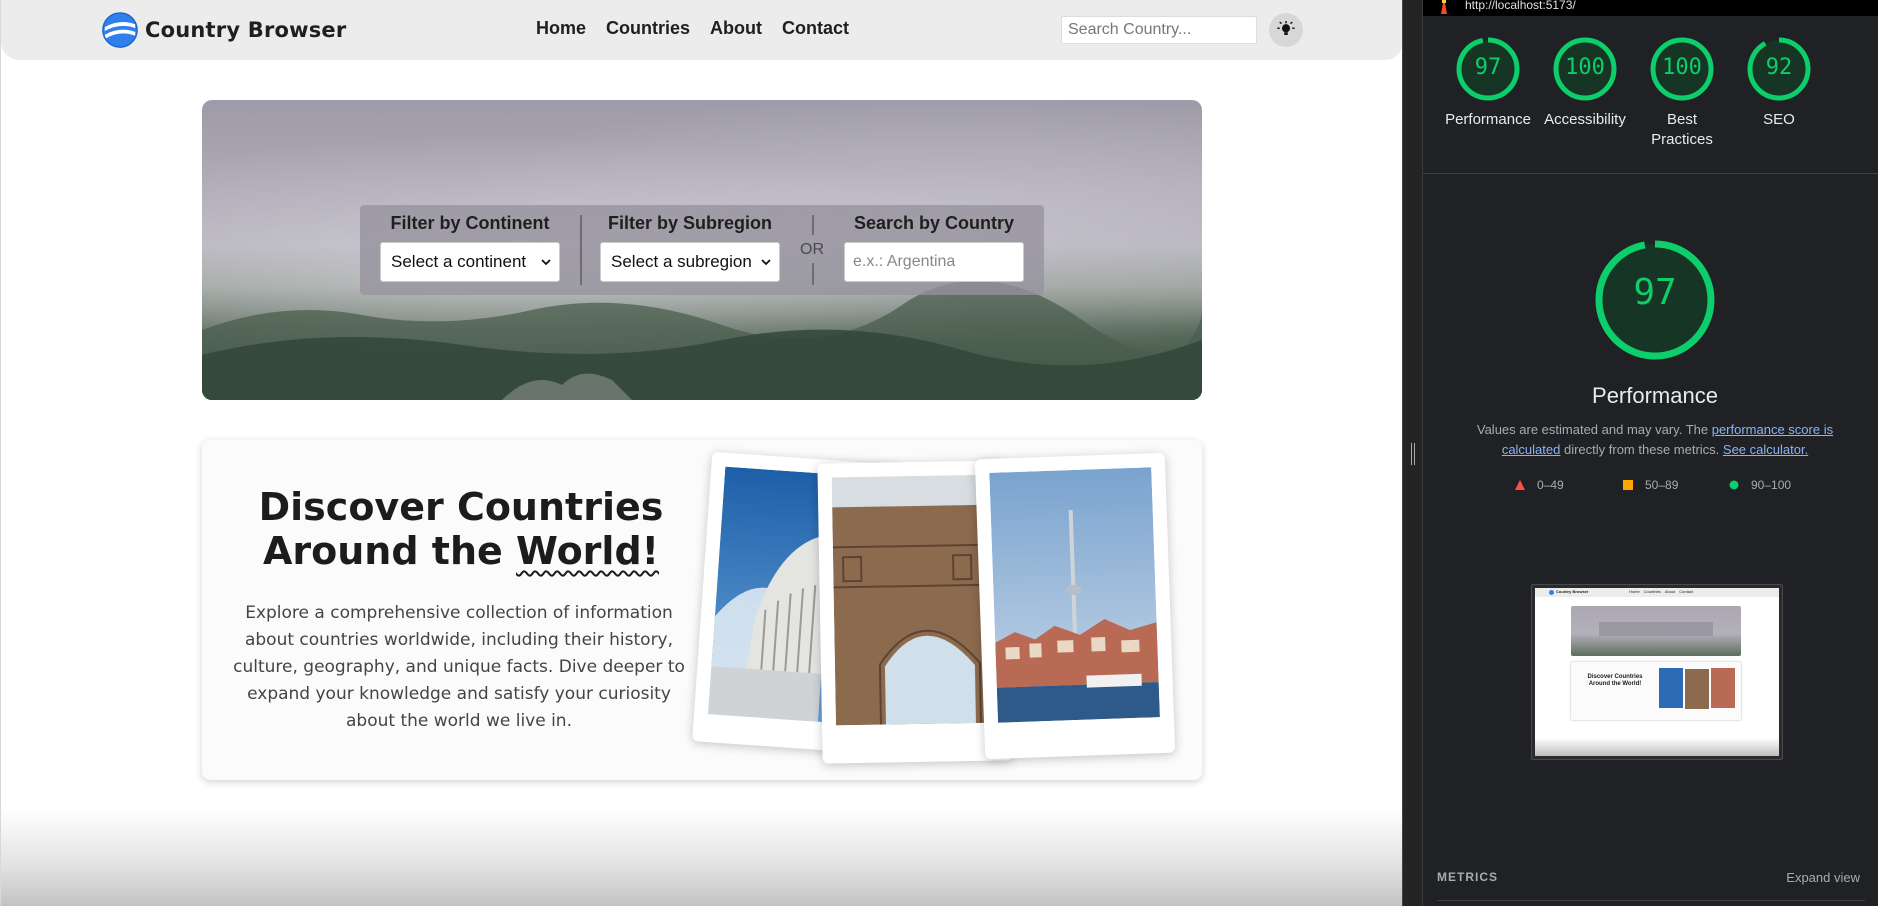 The width and height of the screenshot is (1878, 906). What do you see at coordinates (1779, 83) in the screenshot?
I see `gauge-seo: 92 SEO` at bounding box center [1779, 83].